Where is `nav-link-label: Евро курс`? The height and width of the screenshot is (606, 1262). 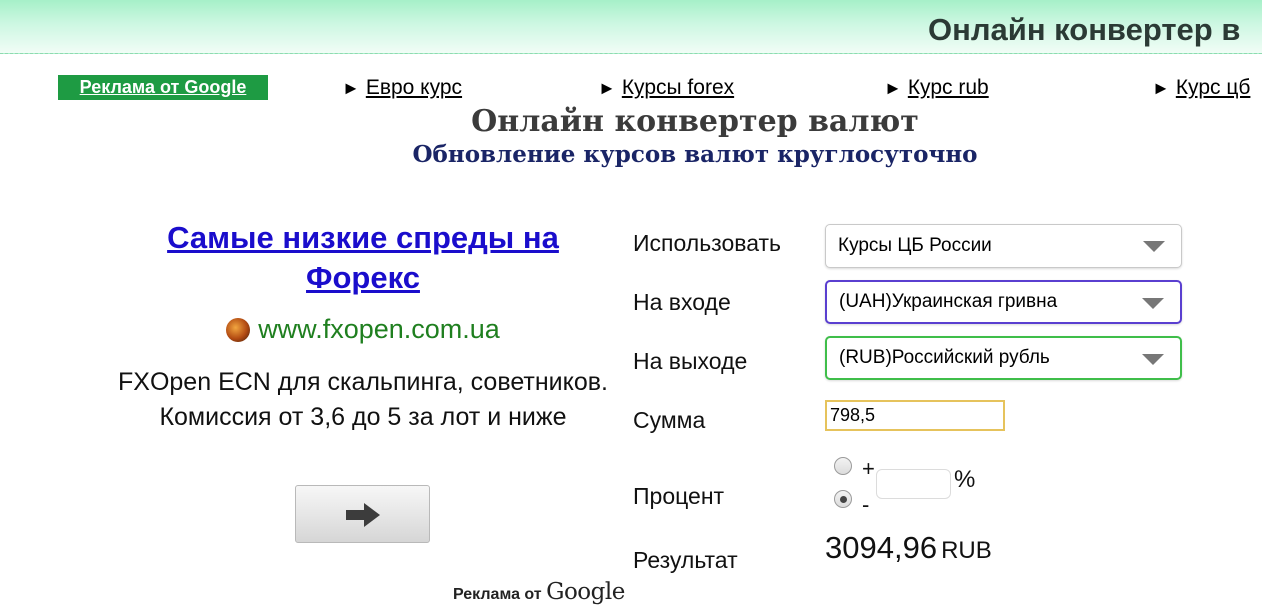 nav-link-label: Евро курс is located at coordinates (414, 87).